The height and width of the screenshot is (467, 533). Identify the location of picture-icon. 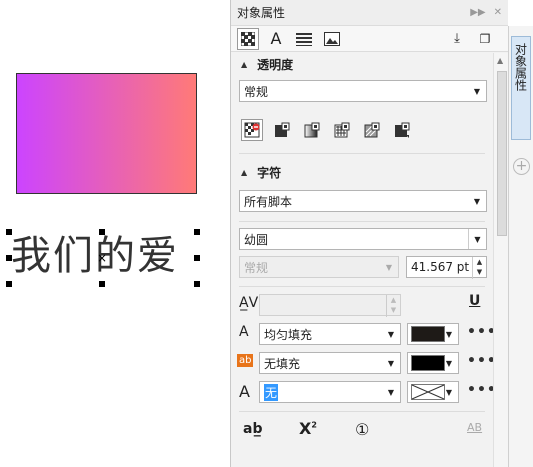
(332, 38).